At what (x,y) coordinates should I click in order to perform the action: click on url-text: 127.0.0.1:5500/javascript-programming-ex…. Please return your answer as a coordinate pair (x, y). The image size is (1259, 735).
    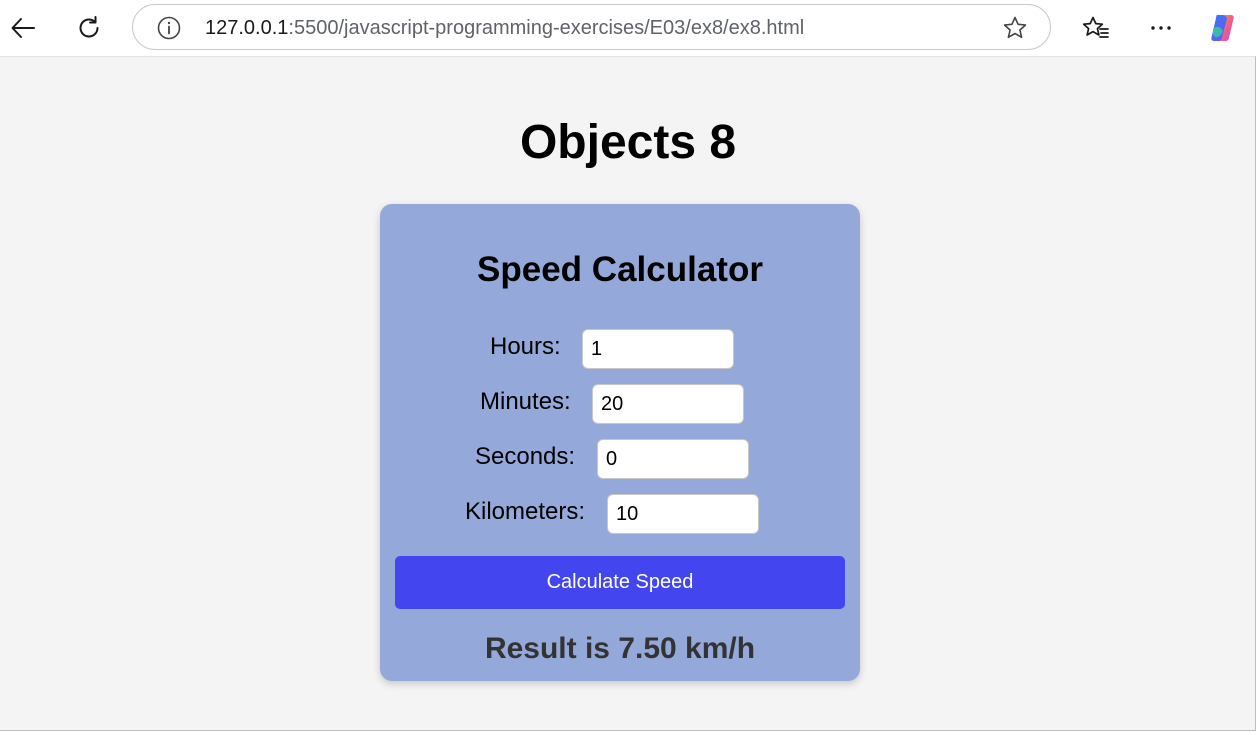
    Looking at the image, I should click on (504, 28).